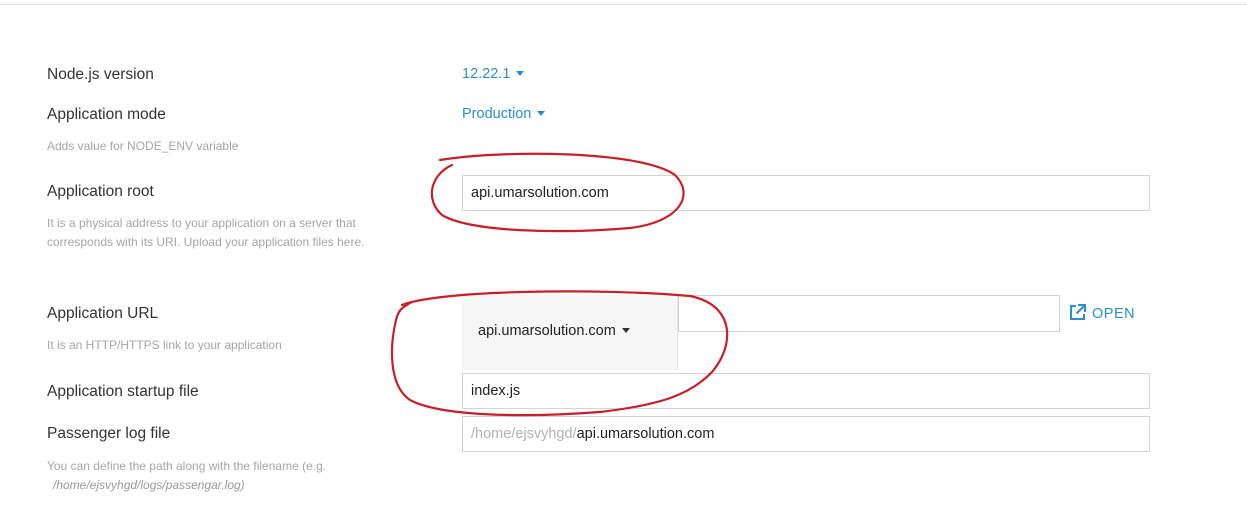  What do you see at coordinates (109, 433) in the screenshot?
I see `passenger-log-label: Passenger log file` at bounding box center [109, 433].